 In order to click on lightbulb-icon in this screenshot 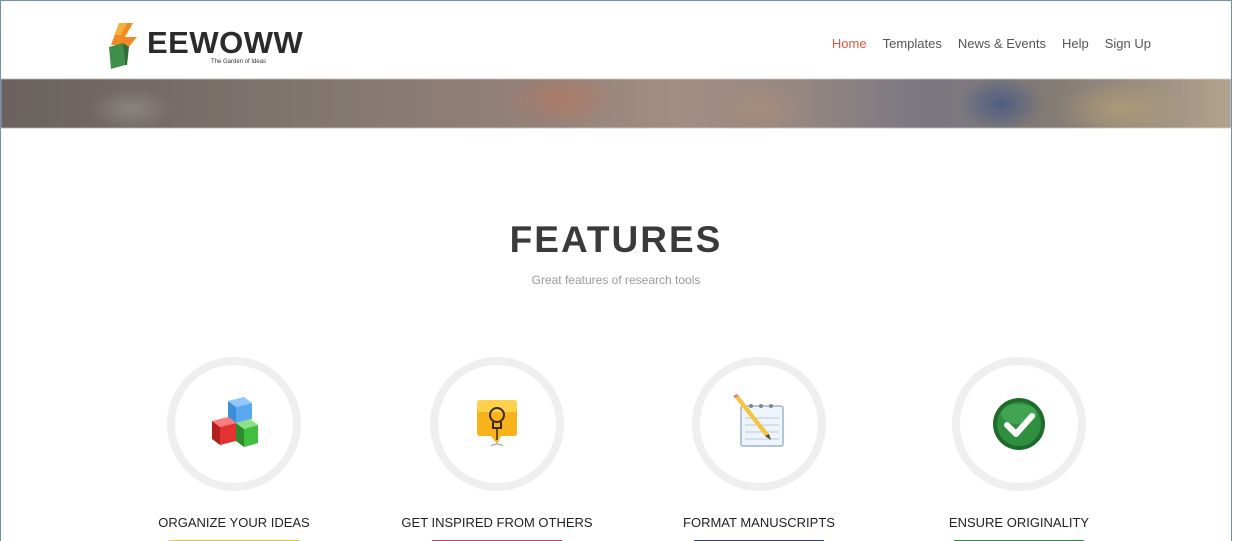, I will do `click(497, 423)`.